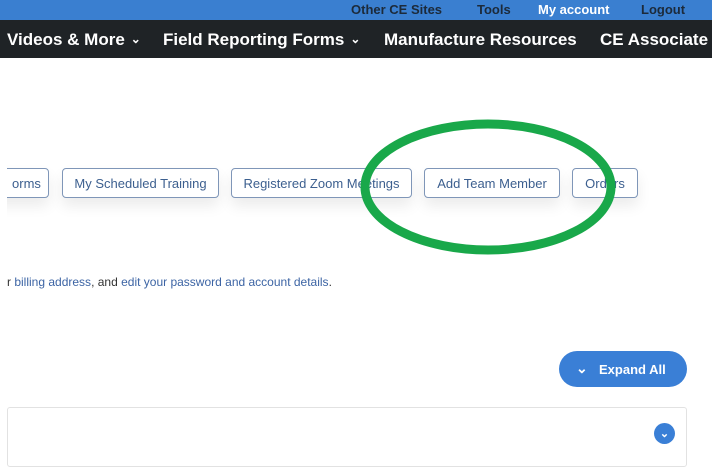 The width and height of the screenshot is (712, 467). What do you see at coordinates (3, 256) in the screenshot?
I see `left-edge` at bounding box center [3, 256].